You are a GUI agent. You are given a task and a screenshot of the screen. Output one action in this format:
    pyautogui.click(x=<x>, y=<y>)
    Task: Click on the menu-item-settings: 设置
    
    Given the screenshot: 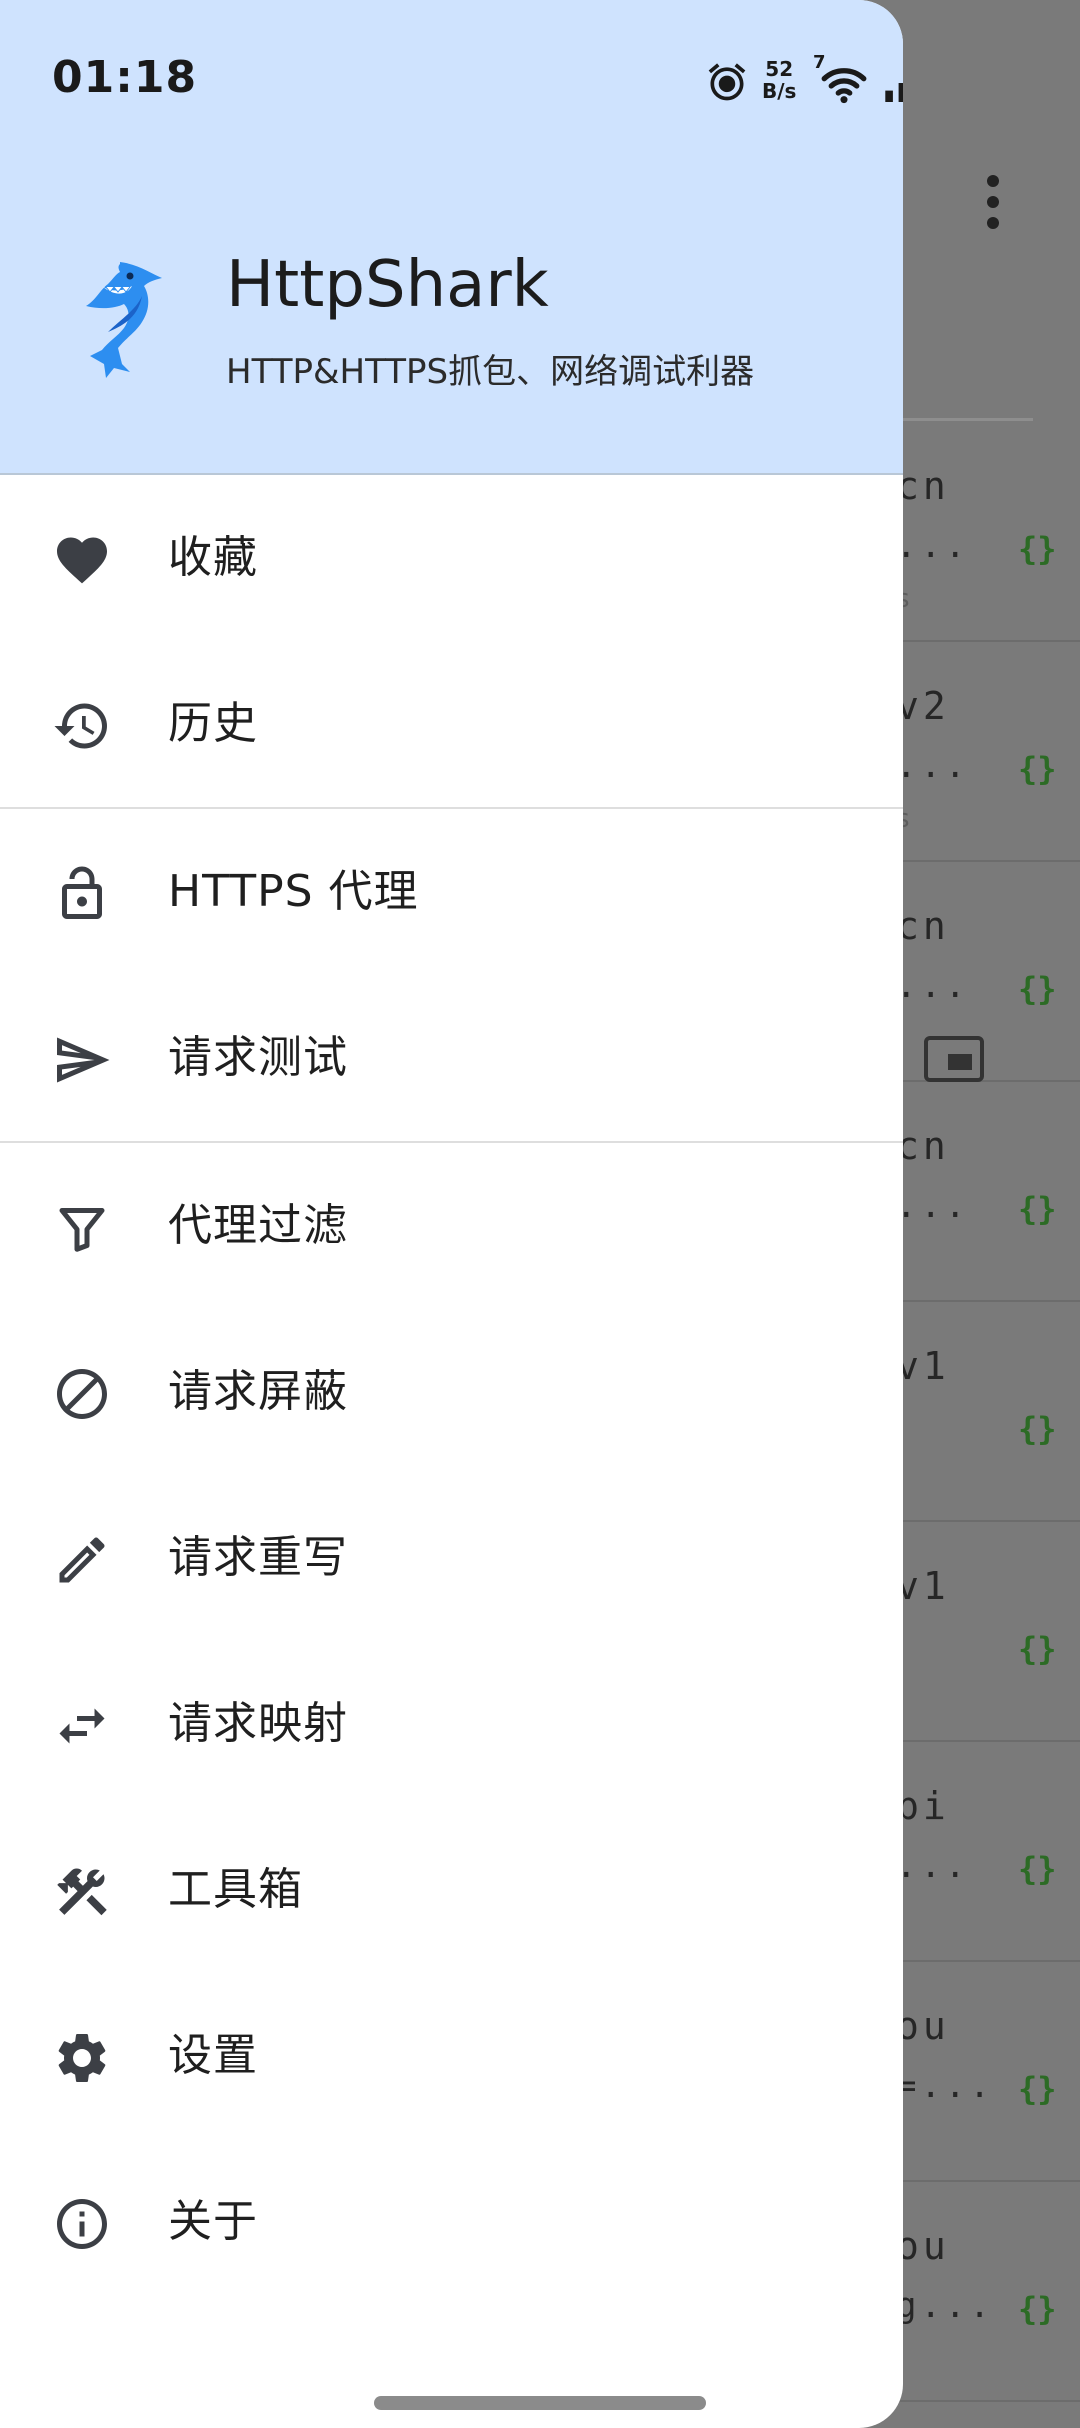 What is the action you would take?
    pyautogui.click(x=451, y=2056)
    